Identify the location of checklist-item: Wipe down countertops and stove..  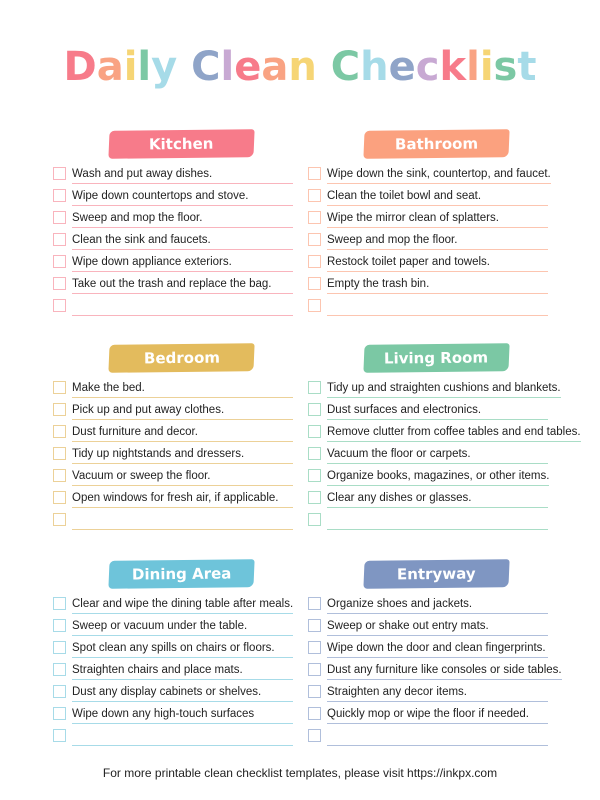
(173, 195).